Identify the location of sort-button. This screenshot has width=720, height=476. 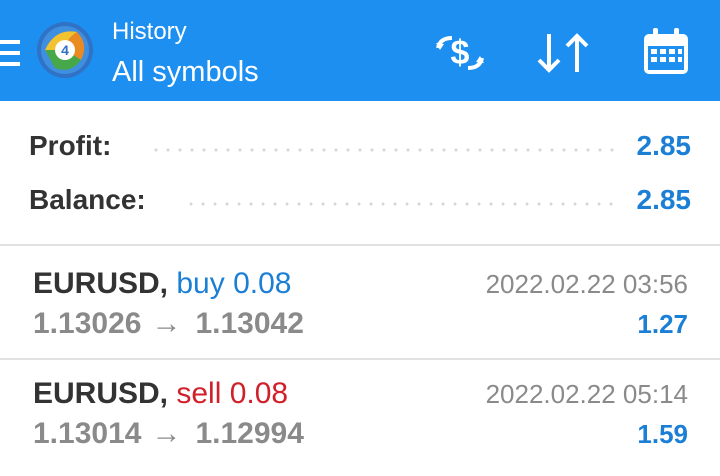
(563, 53).